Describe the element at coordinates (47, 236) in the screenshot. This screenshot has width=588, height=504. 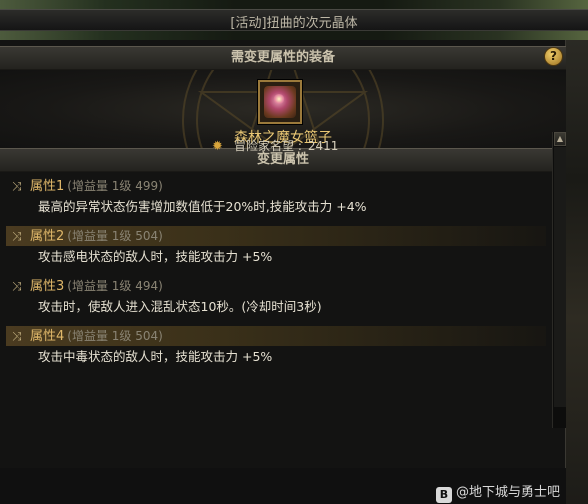
I see `attribute-name: 属性2` at that location.